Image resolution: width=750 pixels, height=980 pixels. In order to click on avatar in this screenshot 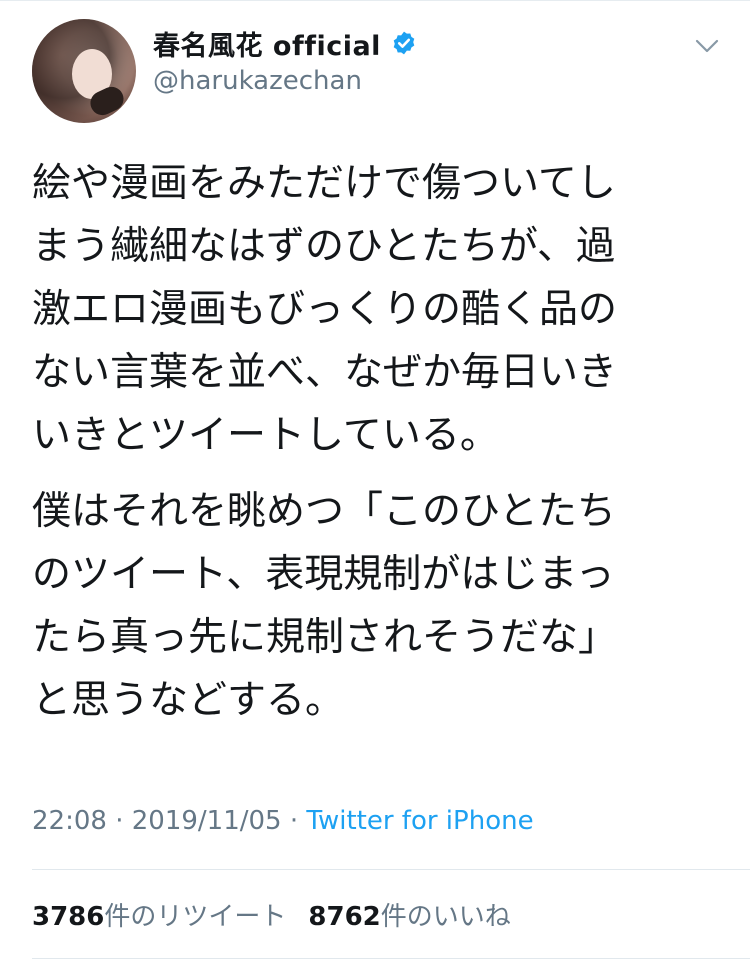, I will do `click(84, 71)`.